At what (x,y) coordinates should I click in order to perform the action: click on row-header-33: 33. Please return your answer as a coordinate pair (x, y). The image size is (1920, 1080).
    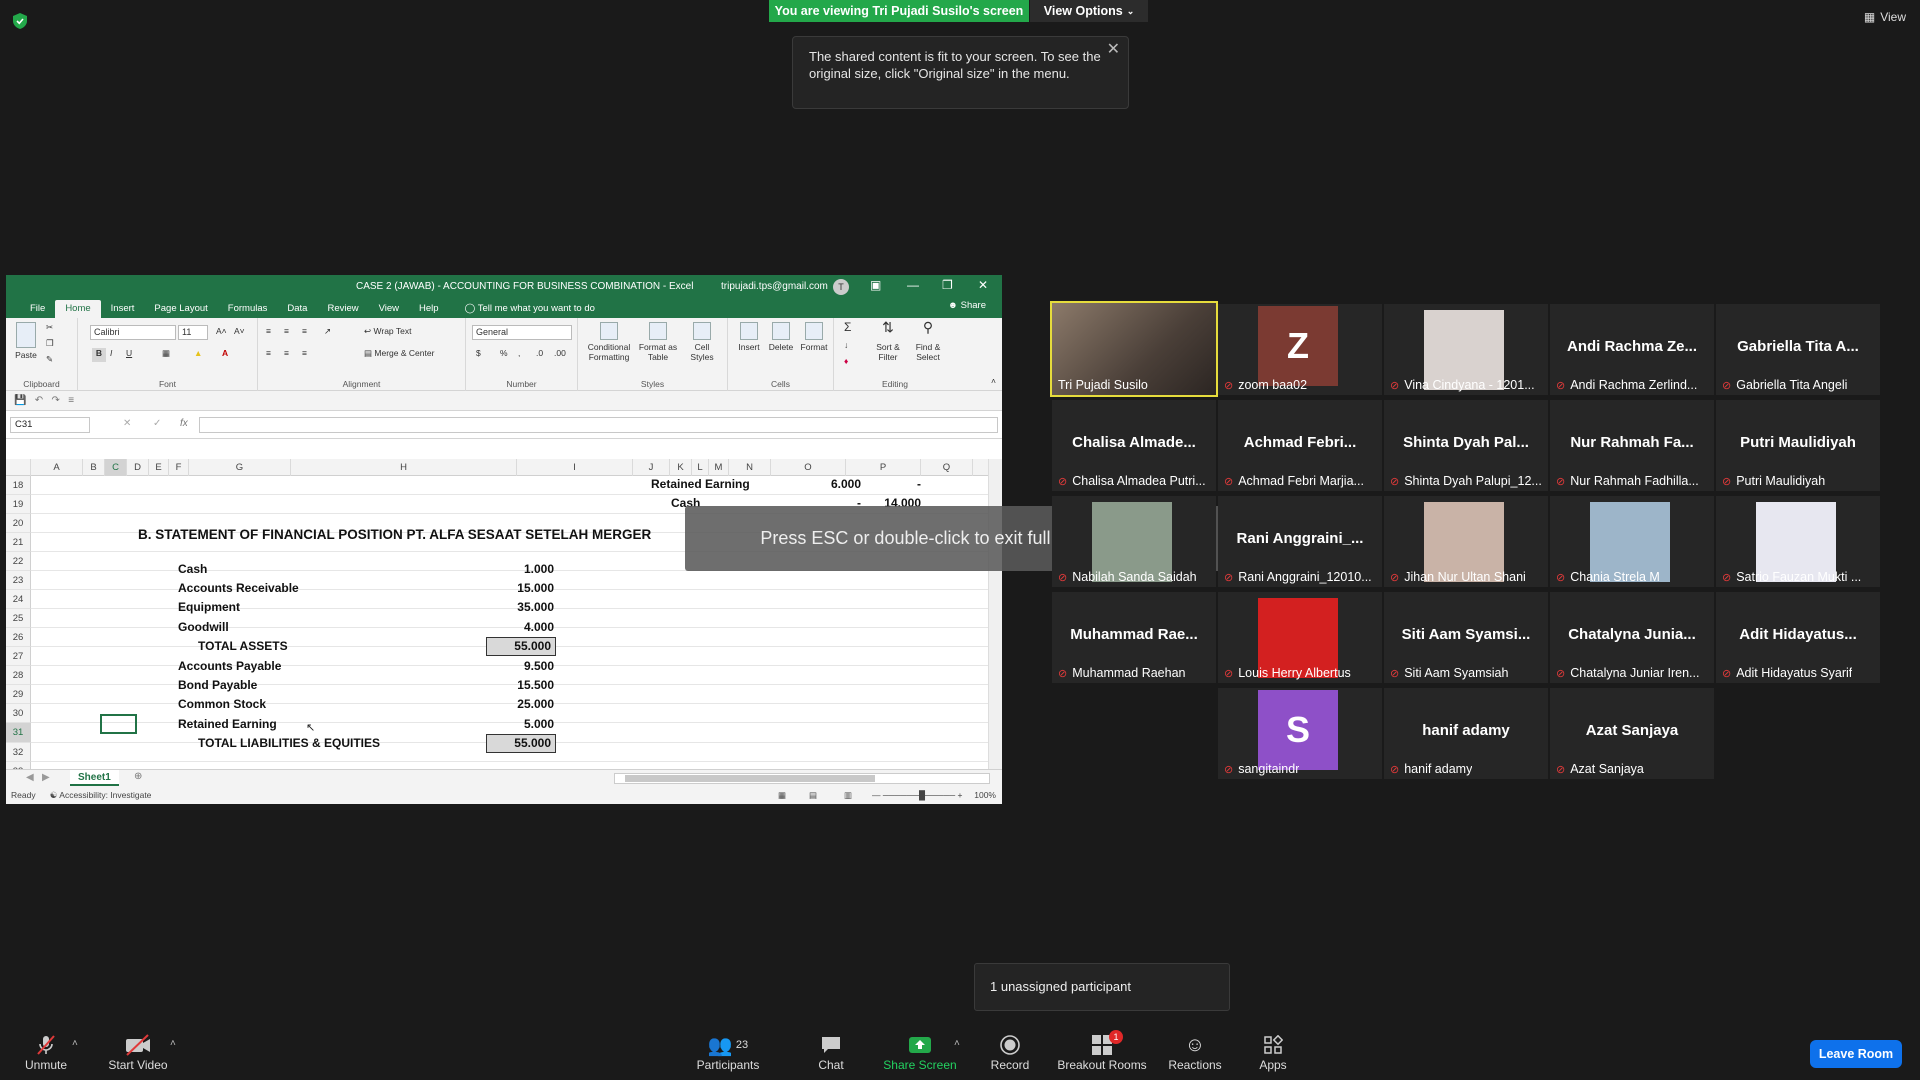
    Looking at the image, I should click on (18, 765).